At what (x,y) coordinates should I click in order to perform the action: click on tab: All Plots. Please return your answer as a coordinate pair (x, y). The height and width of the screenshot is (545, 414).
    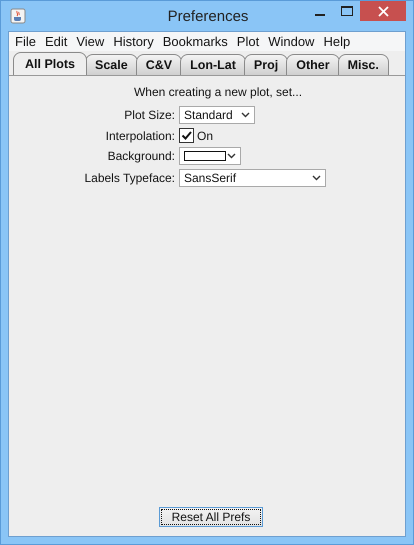
    Looking at the image, I should click on (50, 63).